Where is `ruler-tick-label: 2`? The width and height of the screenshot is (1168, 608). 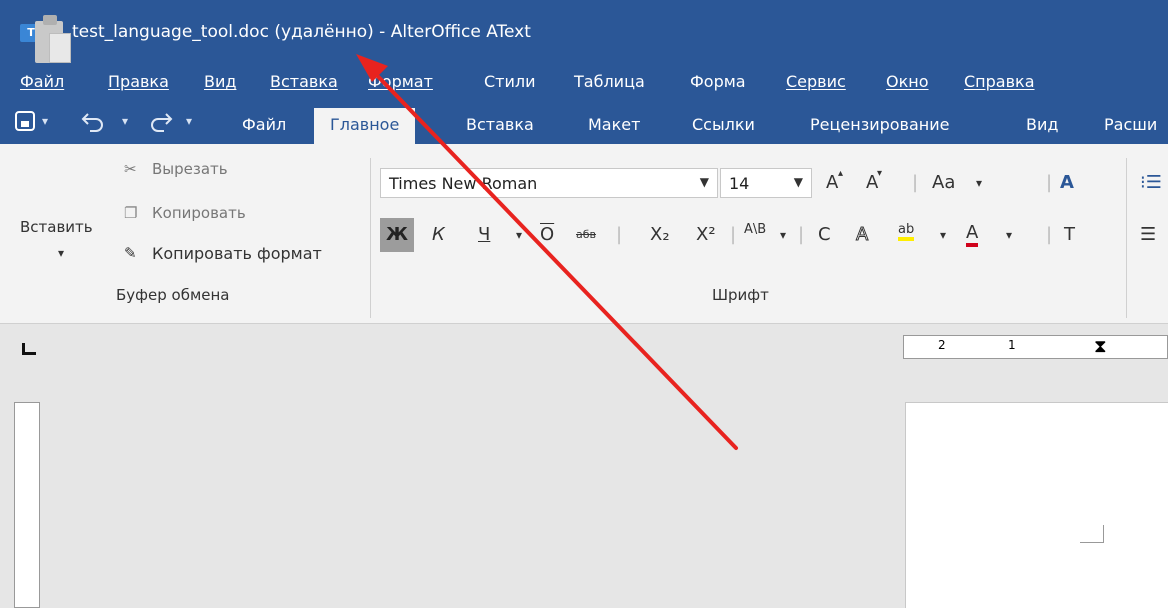 ruler-tick-label: 2 is located at coordinates (942, 345).